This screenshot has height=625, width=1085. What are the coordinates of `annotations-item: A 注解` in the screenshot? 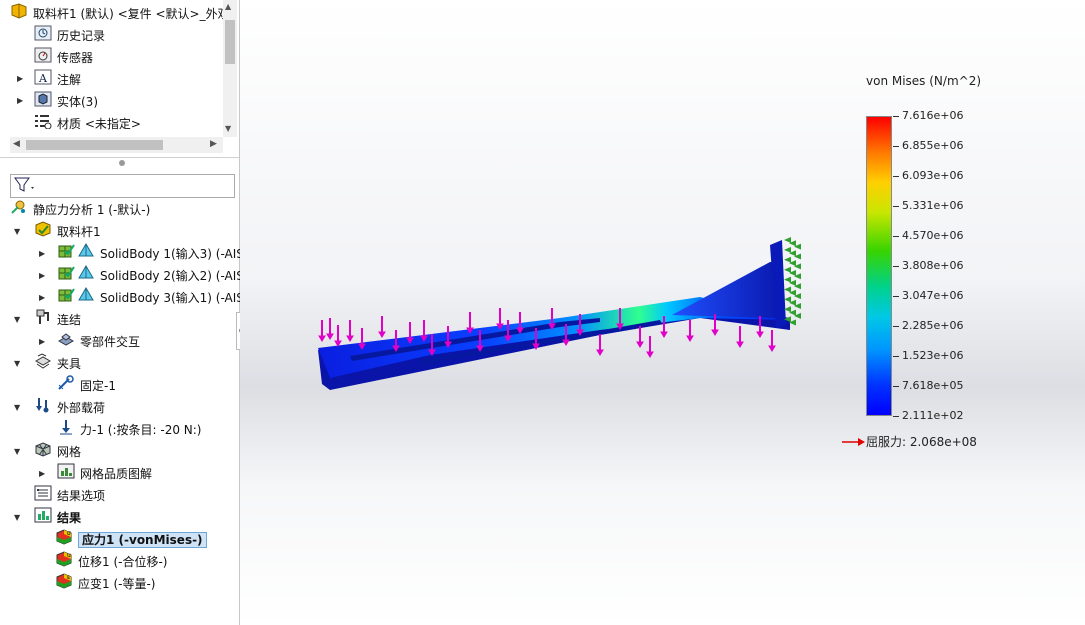 It's located at (57, 79).